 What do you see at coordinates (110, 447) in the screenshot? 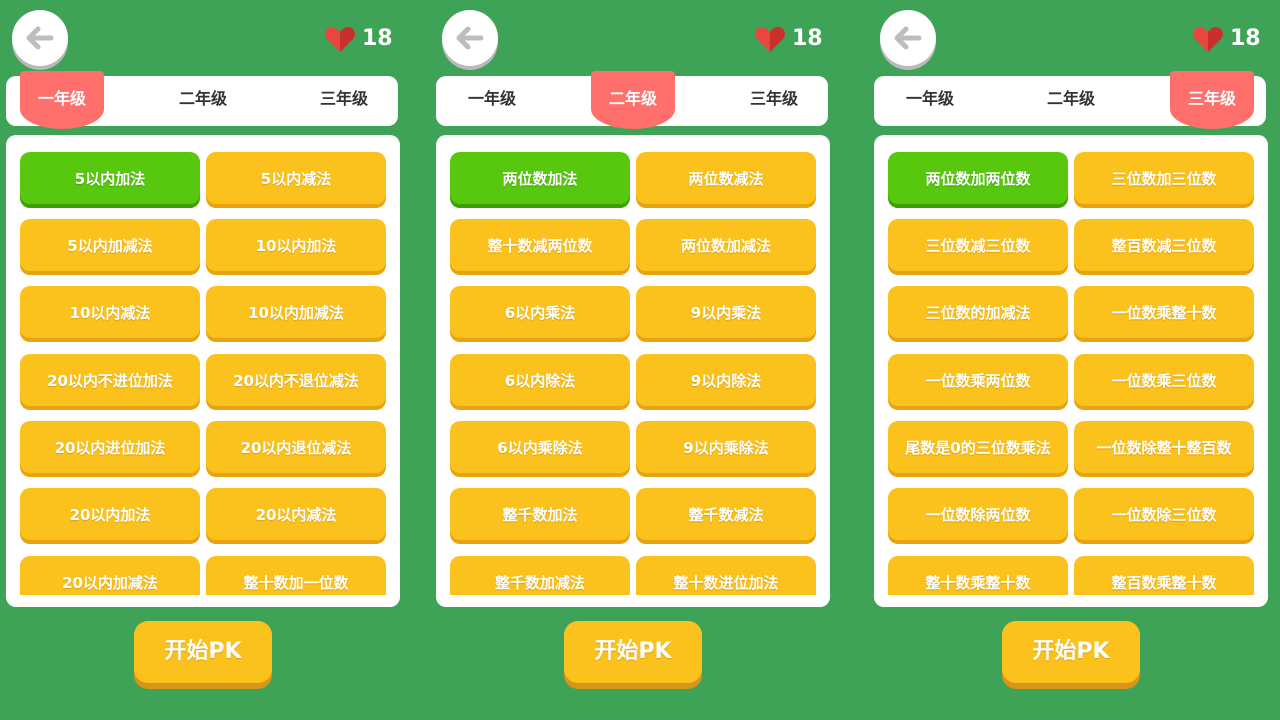
I see `operation-button: 20以内进位加法` at bounding box center [110, 447].